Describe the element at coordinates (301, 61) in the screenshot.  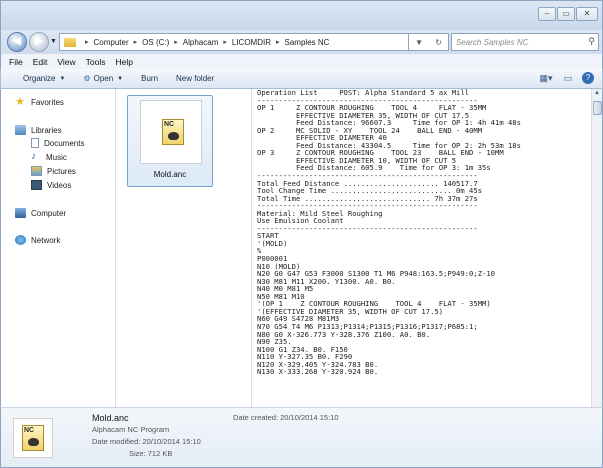
I see `menu-bar: File Edit View Tools Help` at that location.